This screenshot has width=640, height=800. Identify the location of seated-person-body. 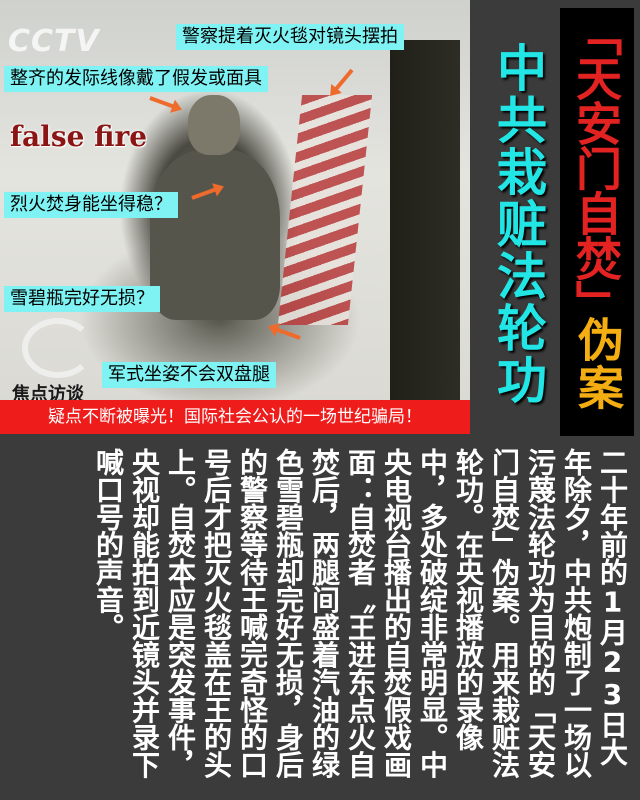
(215, 235).